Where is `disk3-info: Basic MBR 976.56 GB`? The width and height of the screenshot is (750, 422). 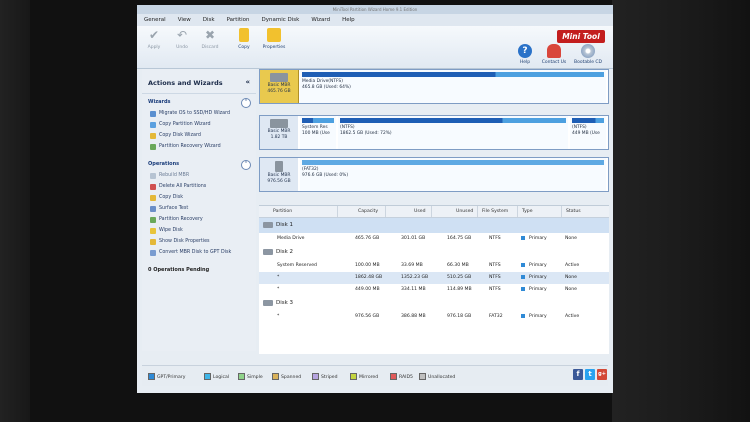 disk3-info: Basic MBR 976.56 GB is located at coordinates (279, 174).